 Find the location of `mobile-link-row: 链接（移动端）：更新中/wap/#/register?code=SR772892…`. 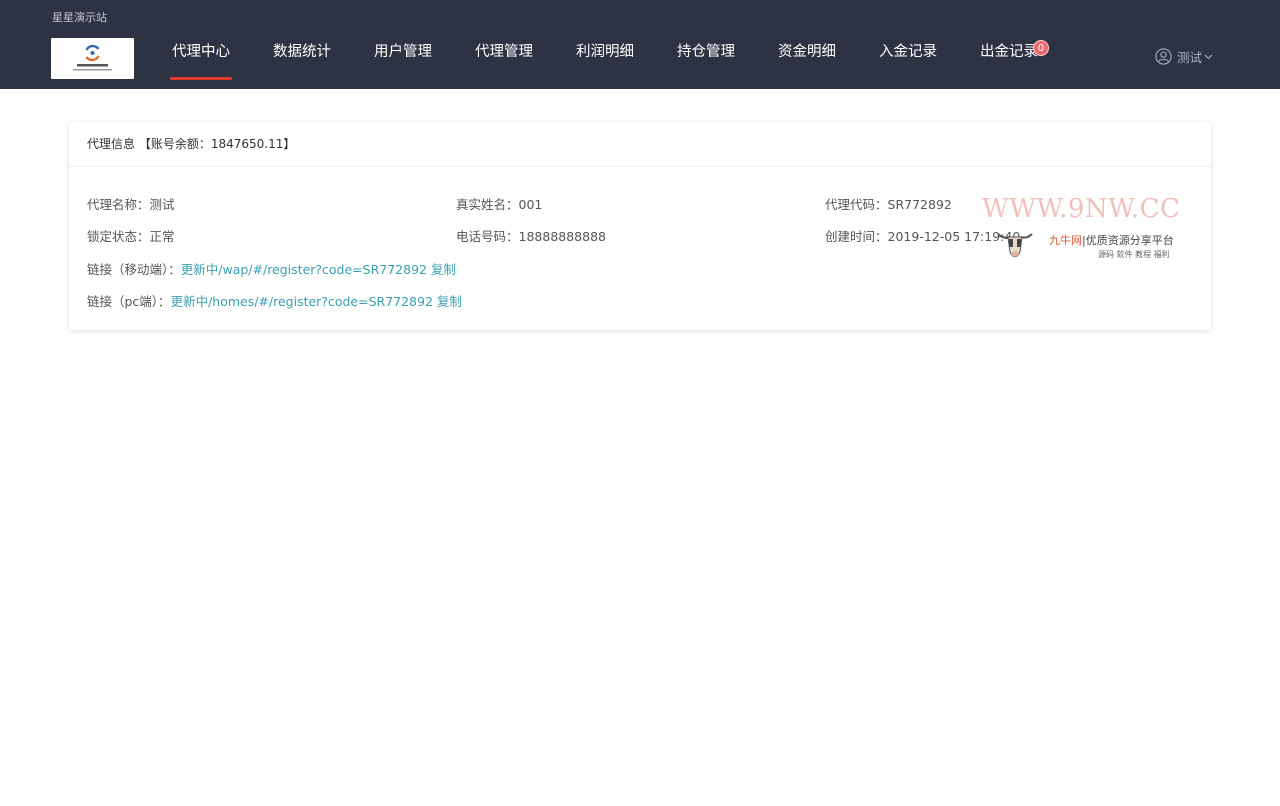

mobile-link-row: 链接（移动端）：更新中/wap/#/register?code=SR772892… is located at coordinates (272, 269).